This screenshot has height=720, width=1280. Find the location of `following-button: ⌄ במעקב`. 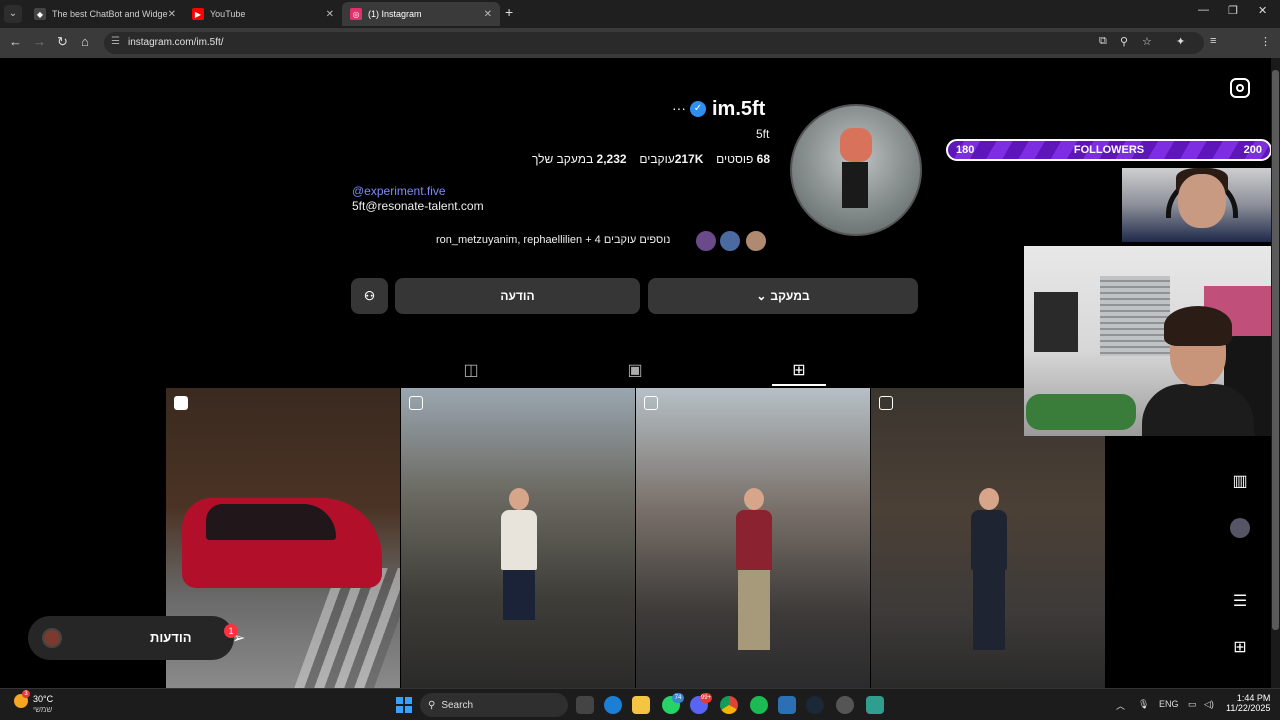

following-button: ⌄ במעקב is located at coordinates (783, 296).